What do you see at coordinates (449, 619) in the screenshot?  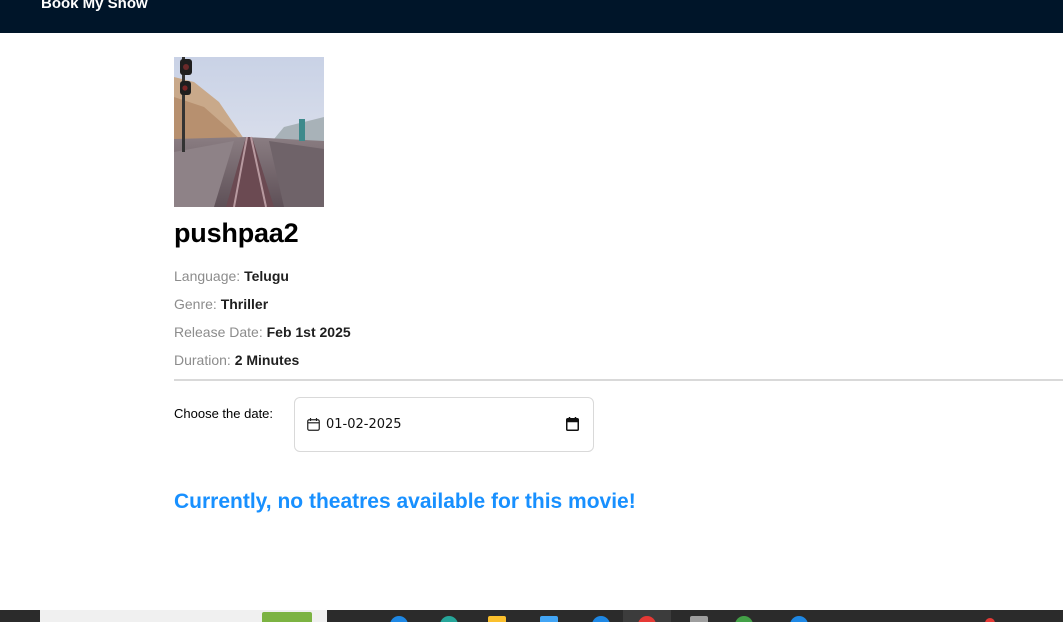 I see `browser-icon` at bounding box center [449, 619].